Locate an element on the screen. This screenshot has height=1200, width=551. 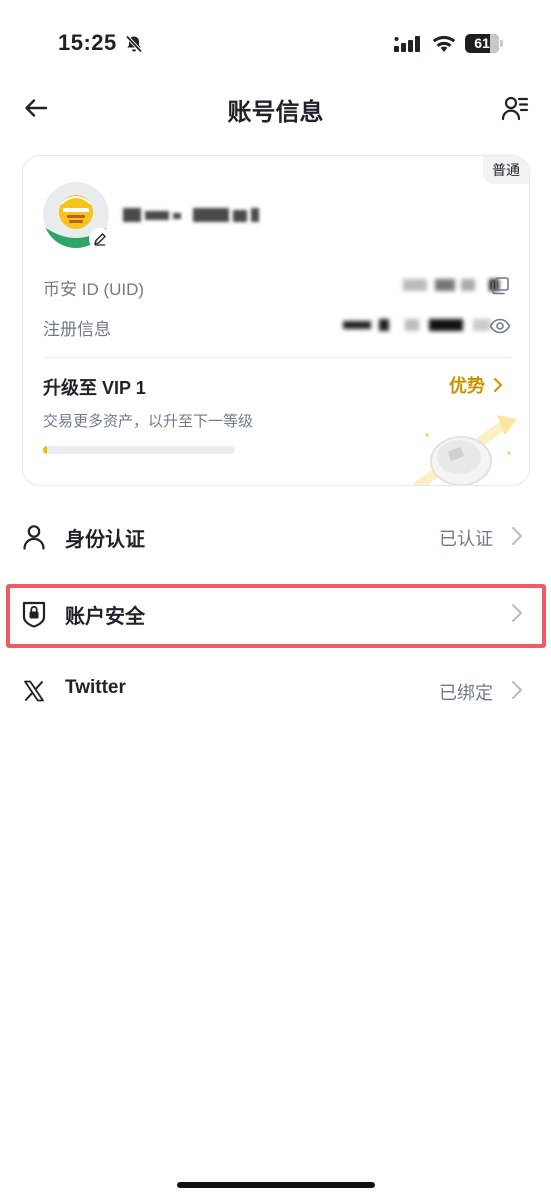
page-title: 账号信息 is located at coordinates (275, 112).